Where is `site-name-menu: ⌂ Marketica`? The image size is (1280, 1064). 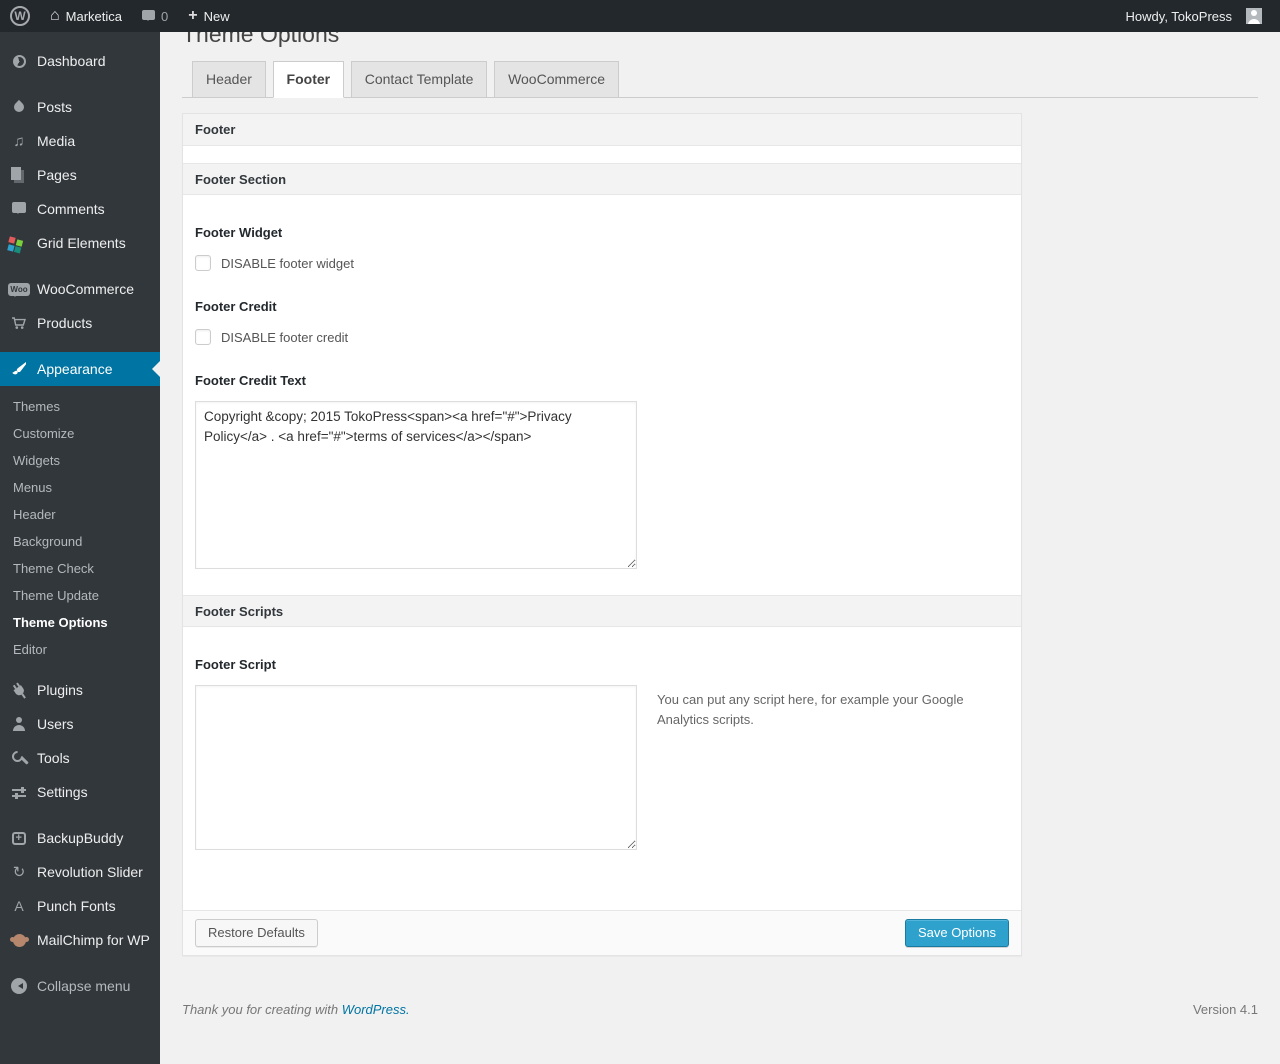
site-name-menu: ⌂ Marketica is located at coordinates (86, 16).